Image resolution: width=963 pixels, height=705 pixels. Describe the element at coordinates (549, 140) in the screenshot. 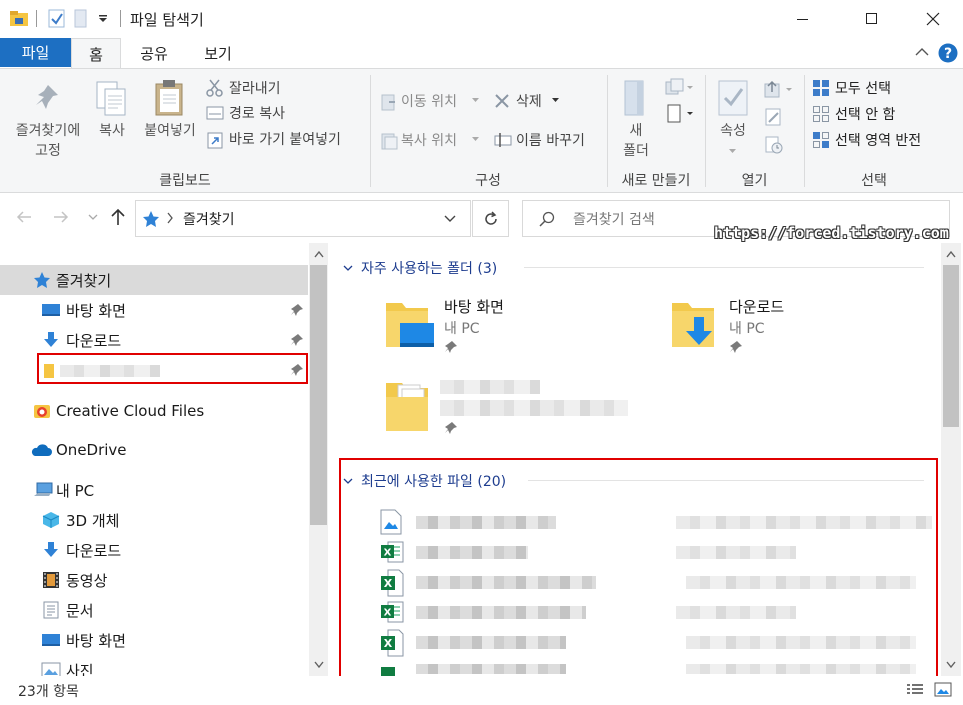

I see `rename-button: 이름 바꾸기` at that location.